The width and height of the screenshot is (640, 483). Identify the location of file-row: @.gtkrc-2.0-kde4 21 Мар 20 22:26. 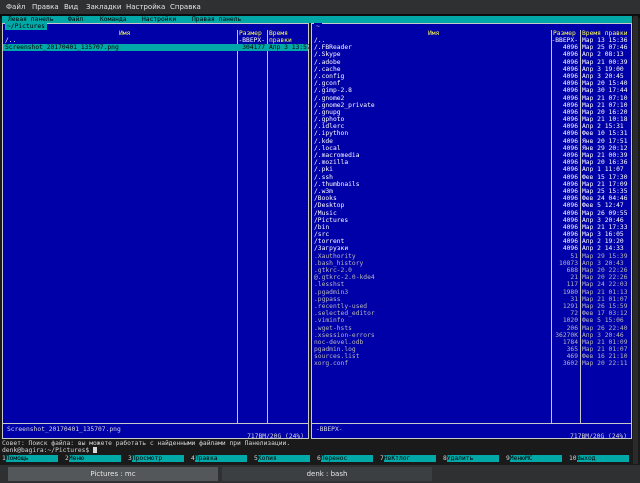
(471, 277).